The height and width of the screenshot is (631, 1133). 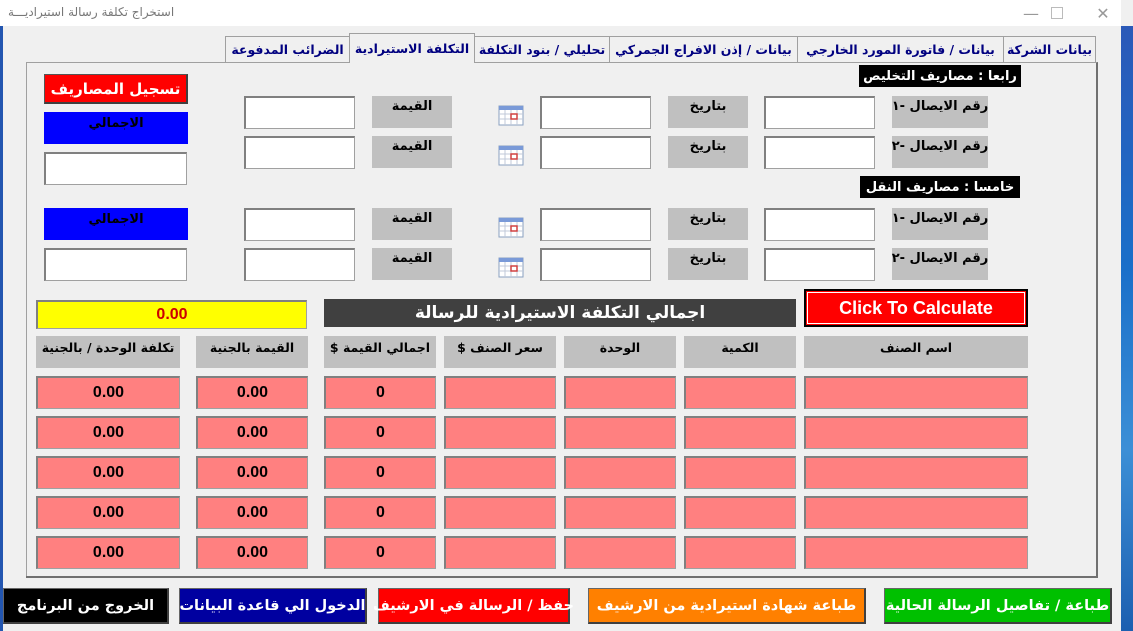 What do you see at coordinates (380, 352) in the screenshot?
I see `column-header-total-value-usd: اجمالي القيمة $` at bounding box center [380, 352].